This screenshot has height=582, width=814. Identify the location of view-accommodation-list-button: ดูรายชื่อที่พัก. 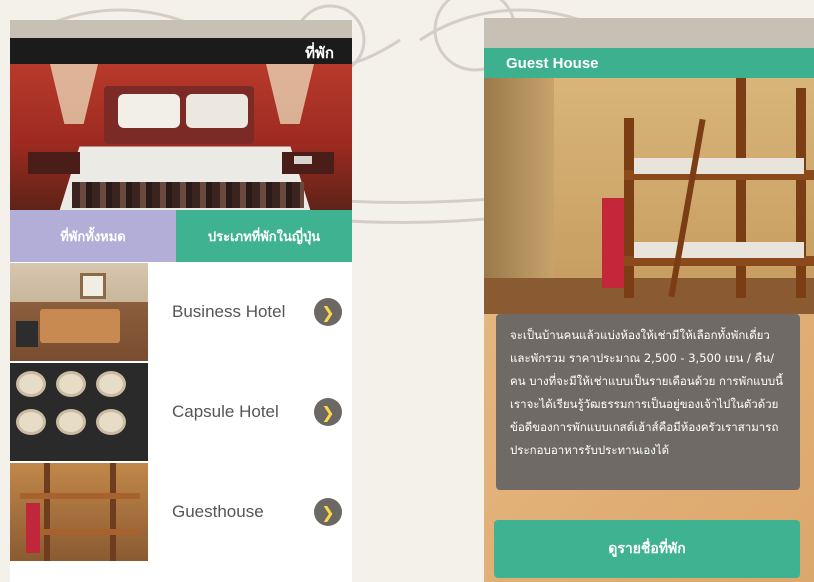
(647, 549).